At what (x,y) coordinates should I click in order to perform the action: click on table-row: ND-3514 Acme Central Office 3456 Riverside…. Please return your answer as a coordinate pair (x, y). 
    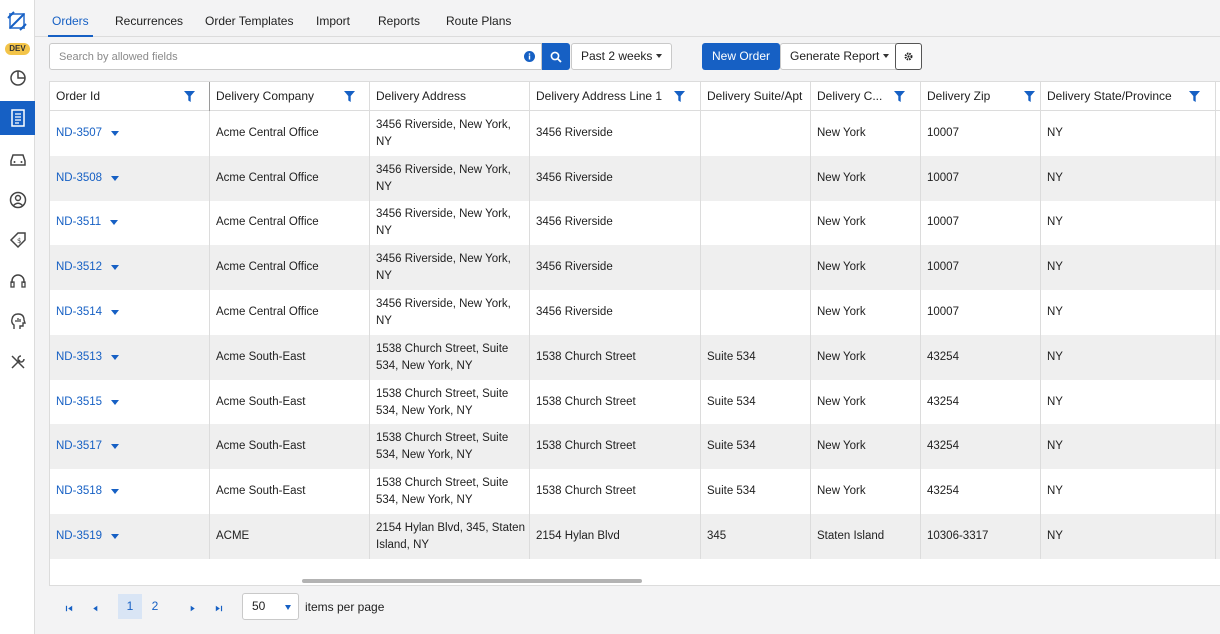
    Looking at the image, I should click on (635, 312).